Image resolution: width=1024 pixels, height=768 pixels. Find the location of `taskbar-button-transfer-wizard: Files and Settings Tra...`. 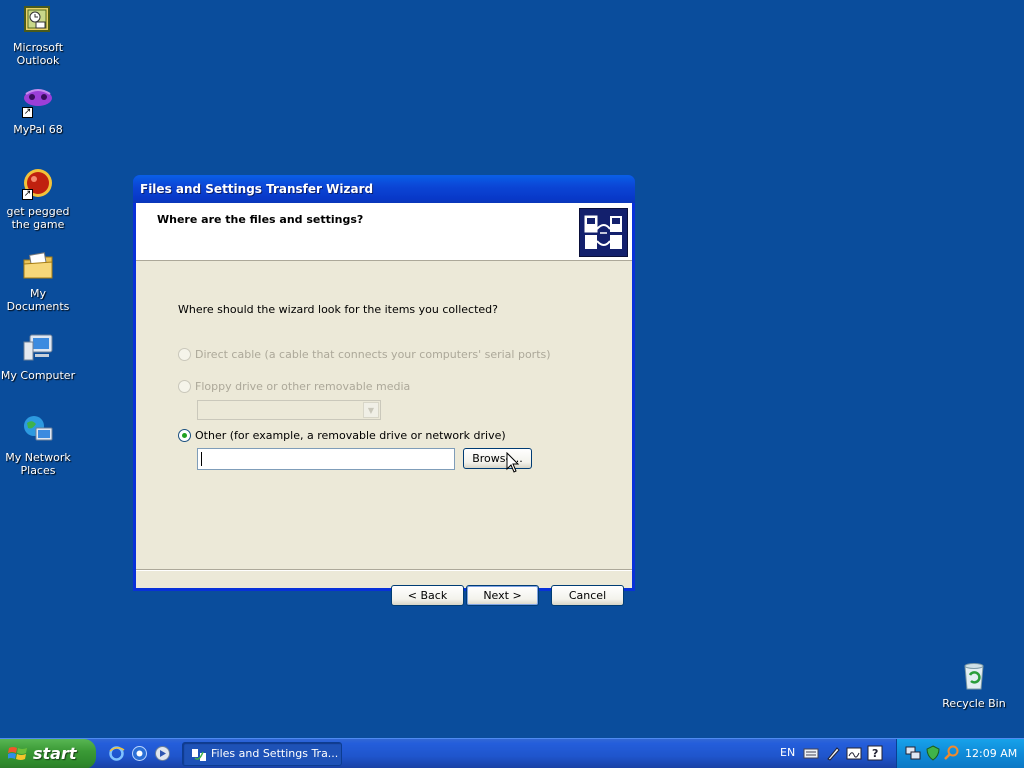

taskbar-button-transfer-wizard: Files and Settings Tra... is located at coordinates (262, 754).